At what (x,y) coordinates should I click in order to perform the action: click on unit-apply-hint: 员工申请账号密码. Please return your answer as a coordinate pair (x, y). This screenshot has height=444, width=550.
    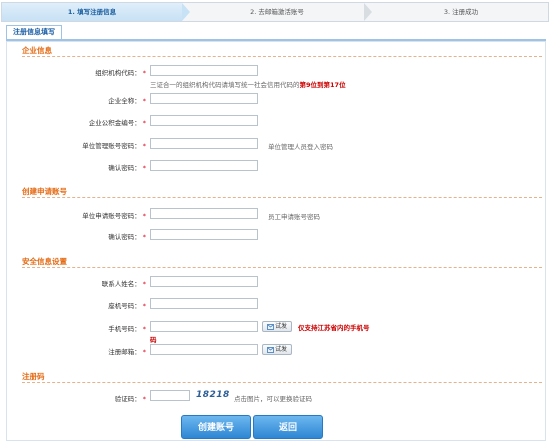
    Looking at the image, I should click on (294, 217).